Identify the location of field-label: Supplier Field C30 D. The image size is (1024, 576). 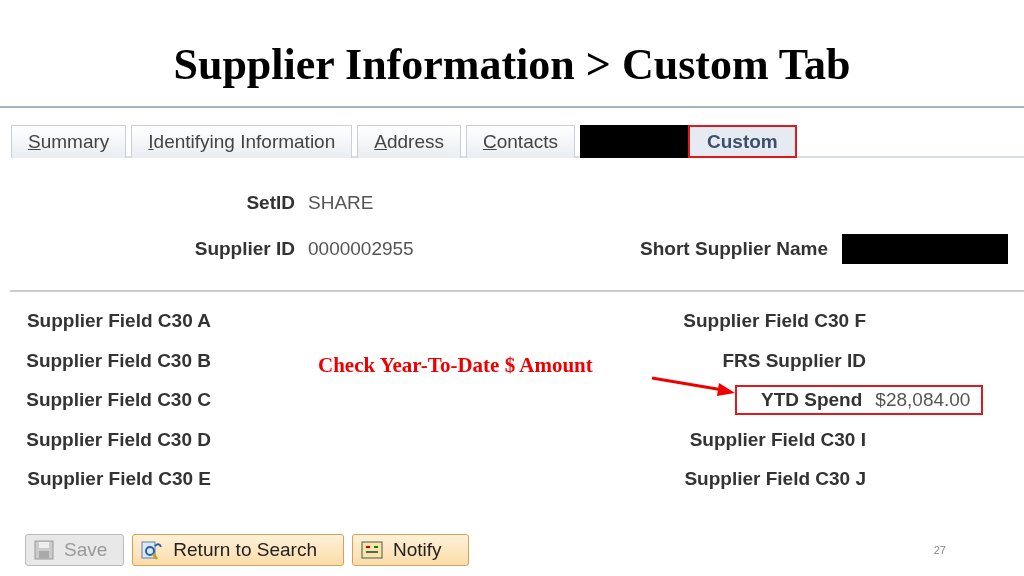
(118, 439).